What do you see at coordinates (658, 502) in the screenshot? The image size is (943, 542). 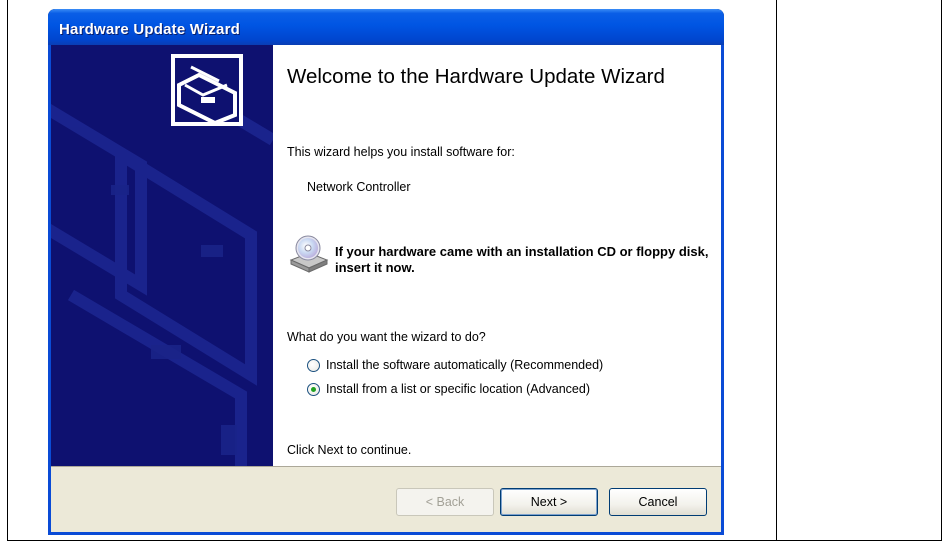 I see `cancel-button: Cancel` at bounding box center [658, 502].